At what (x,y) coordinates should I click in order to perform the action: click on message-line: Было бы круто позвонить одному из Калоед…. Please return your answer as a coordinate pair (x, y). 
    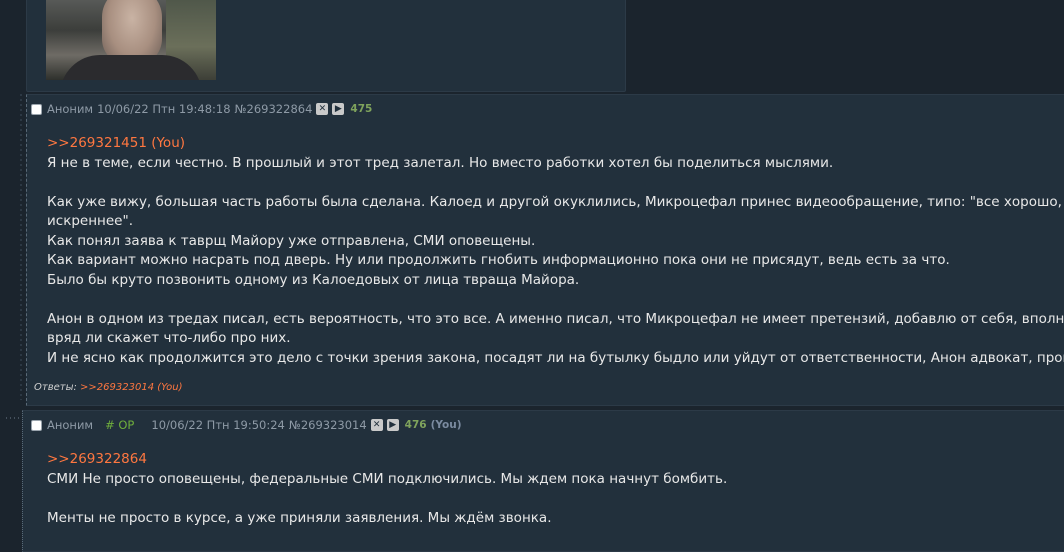
    Looking at the image, I should click on (313, 279).